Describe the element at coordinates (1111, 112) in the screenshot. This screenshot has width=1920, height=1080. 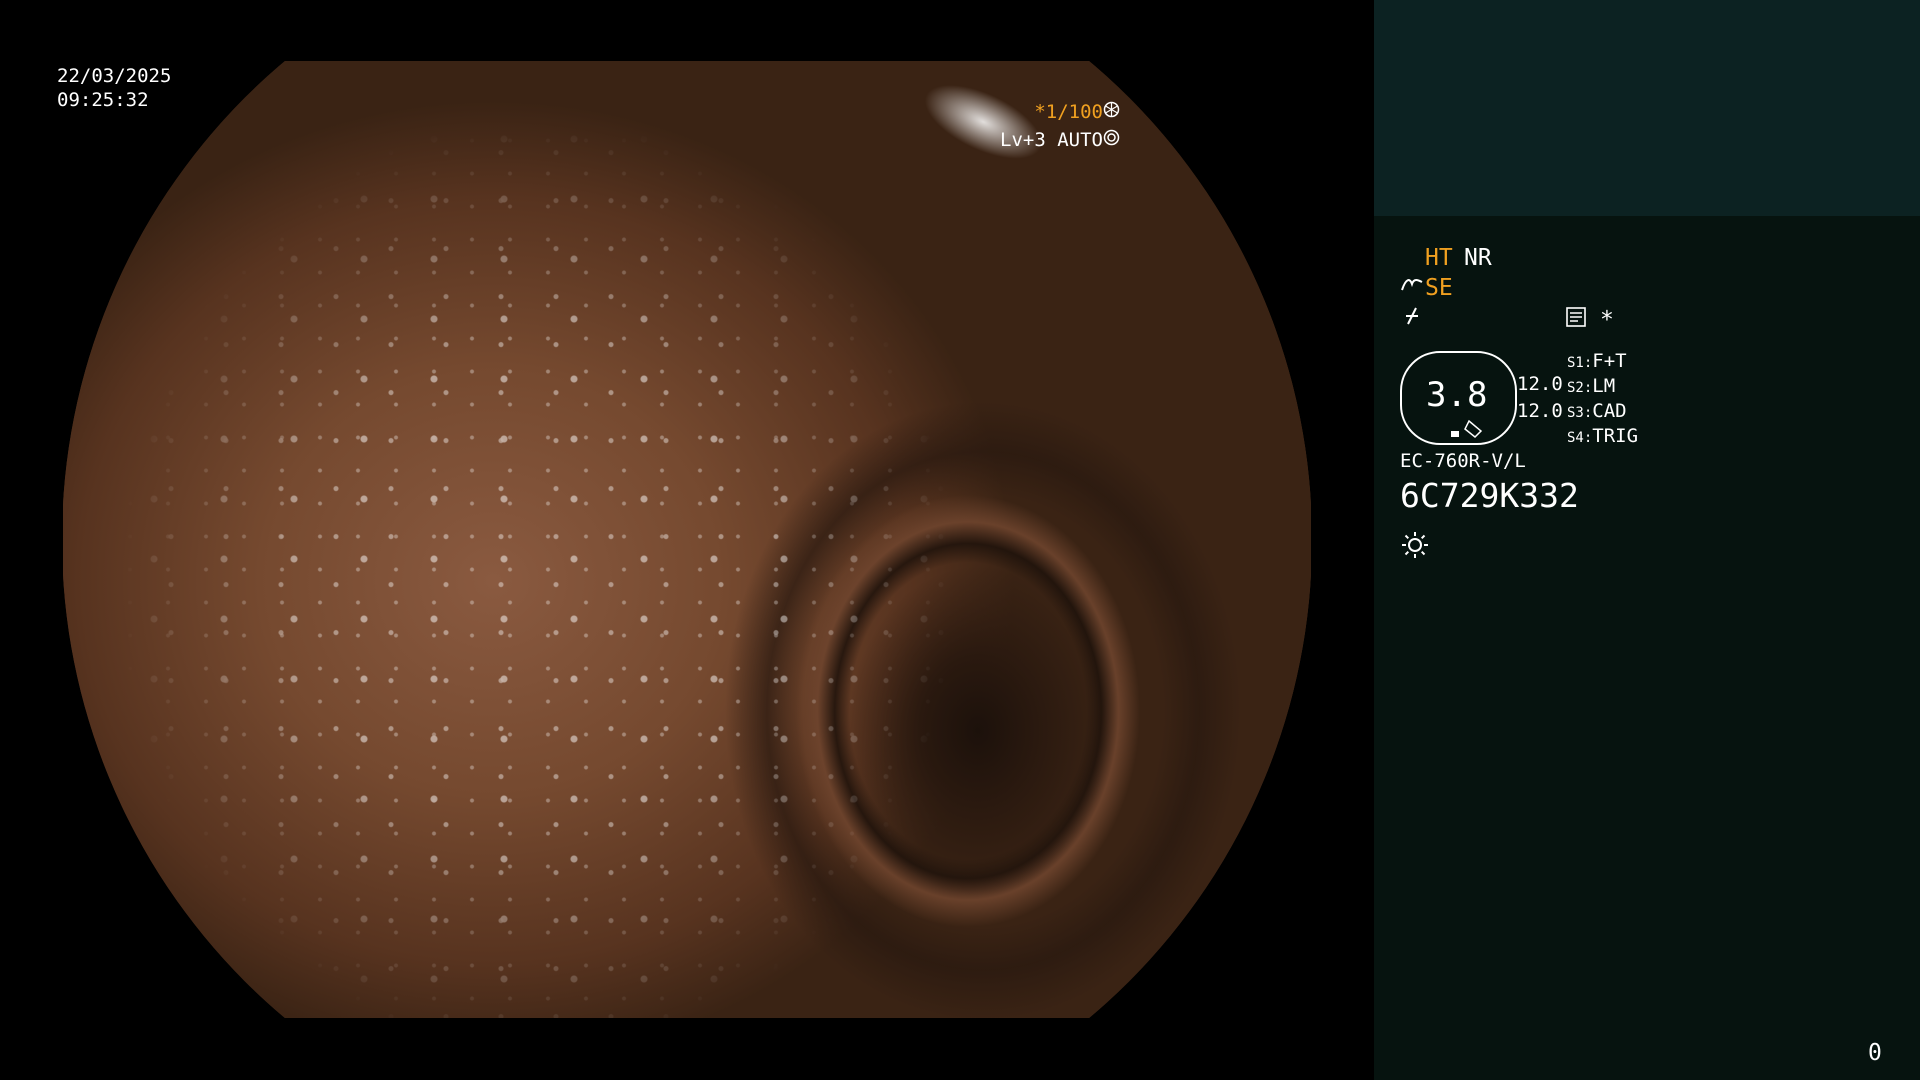
I see `aperture-icon` at that location.